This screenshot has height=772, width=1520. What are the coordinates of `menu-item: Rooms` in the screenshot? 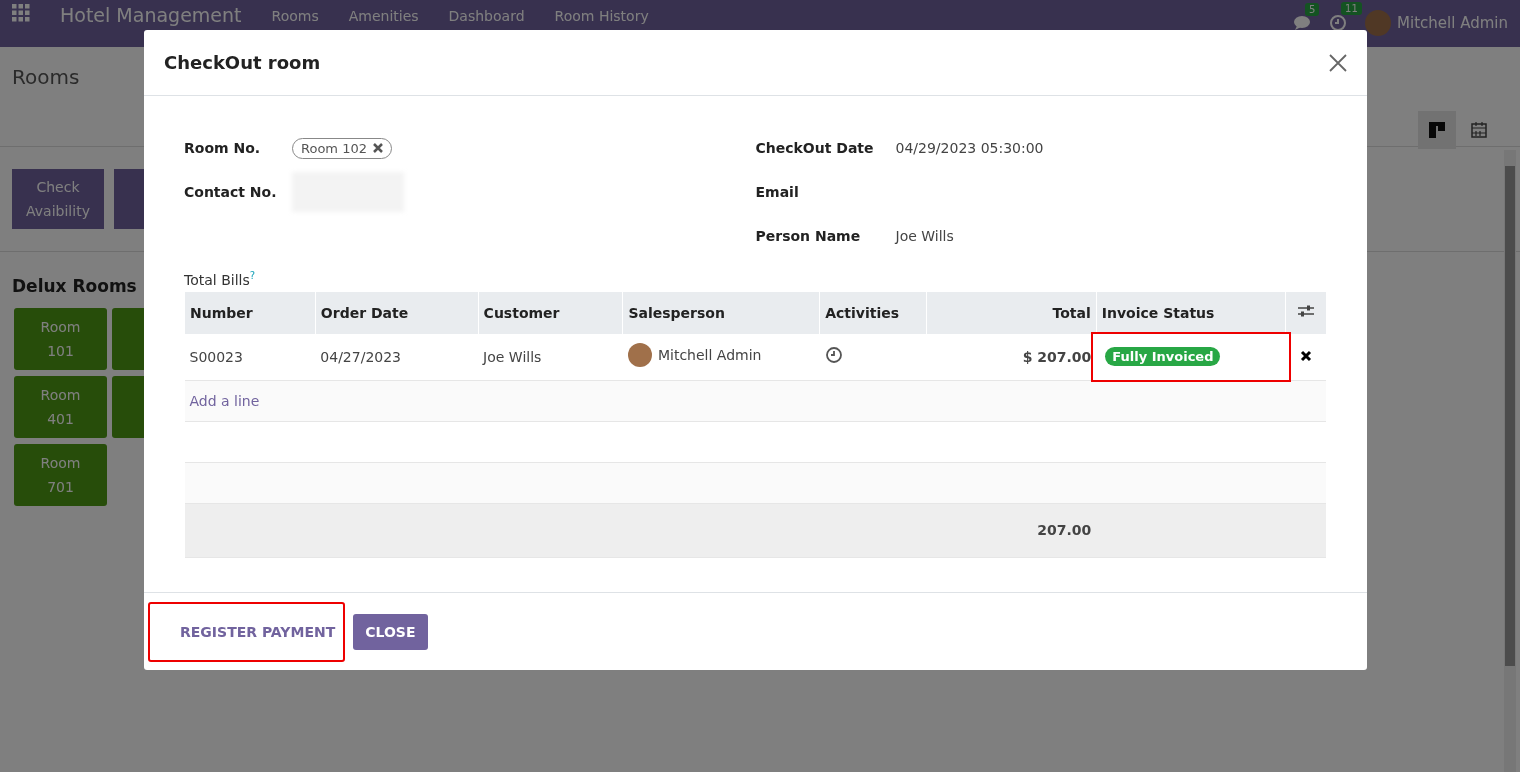 It's located at (295, 16).